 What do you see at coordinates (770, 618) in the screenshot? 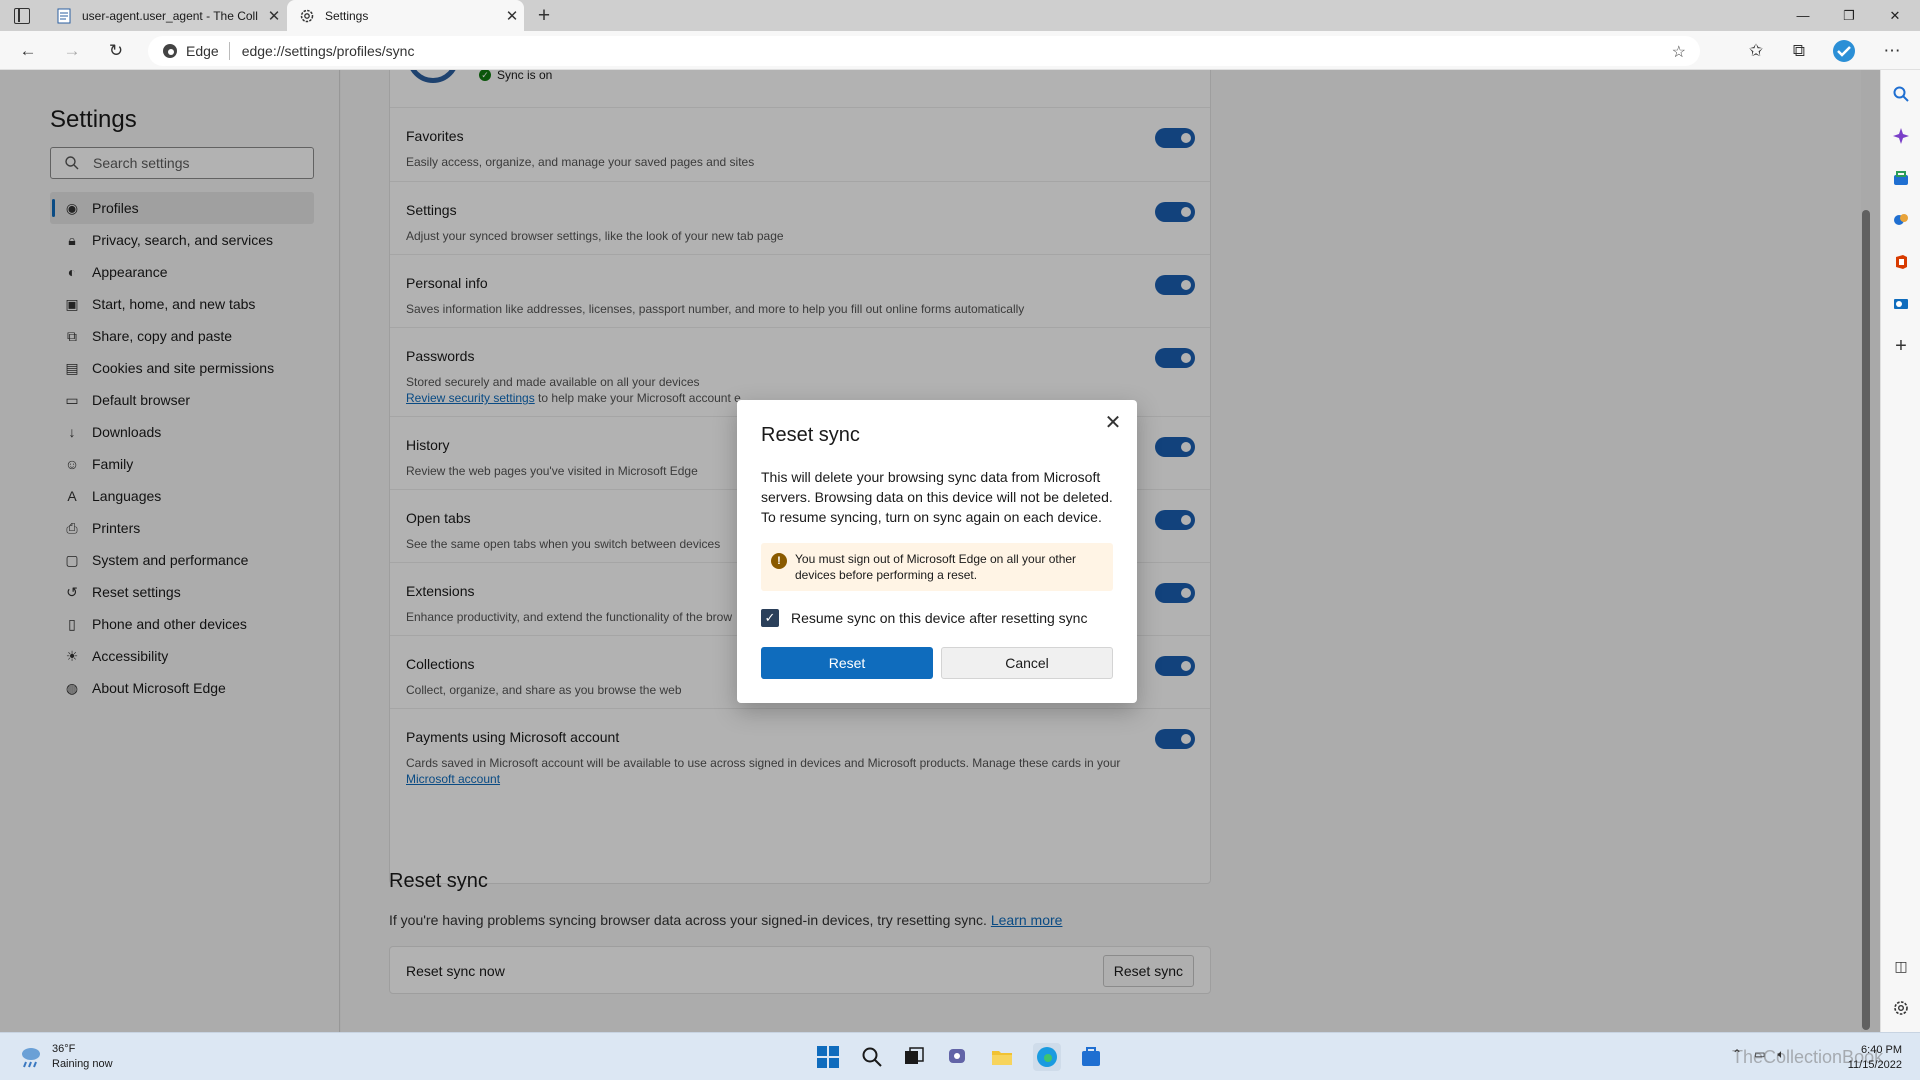
I see `resume-sync-checkbox: ✓` at bounding box center [770, 618].